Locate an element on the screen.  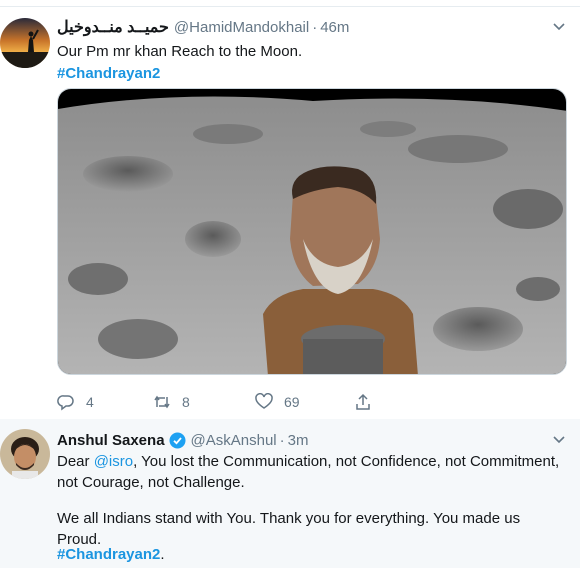
retweet-button: 8 is located at coordinates (171, 402).